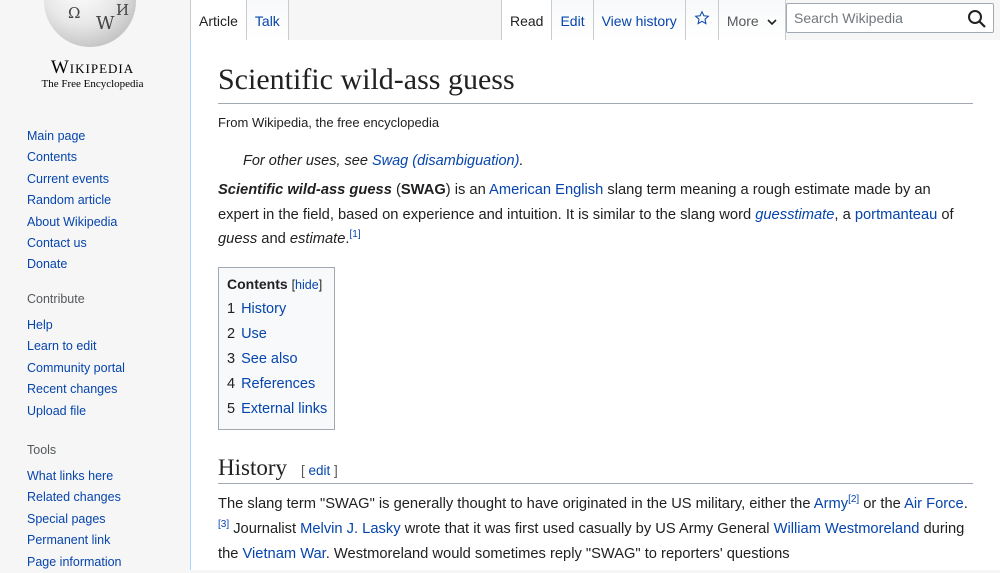 This screenshot has height=573, width=1000. Describe the element at coordinates (74, 562) in the screenshot. I see `sidebar-item-page-information: Page information` at that location.